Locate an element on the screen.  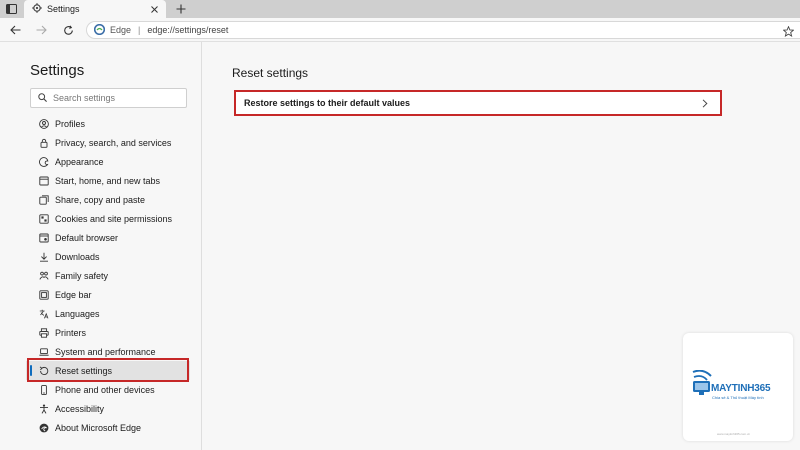
profile-icon is located at coordinates (43, 123).